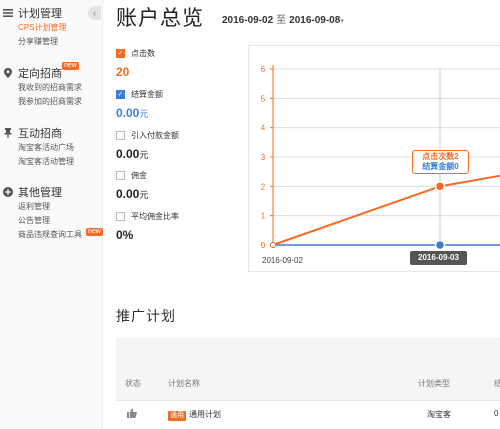  I want to click on column-header-extra: 结, so click(497, 383).